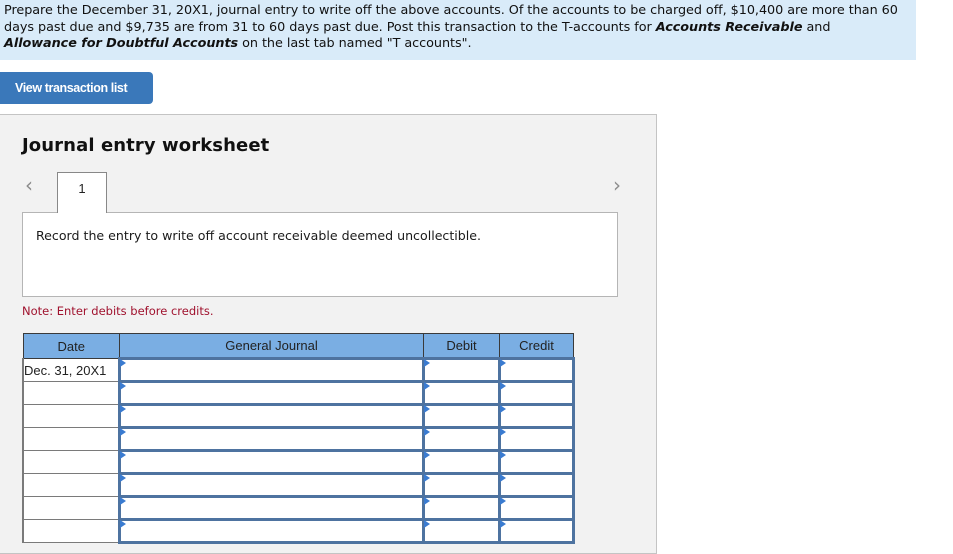 Image resolution: width=953 pixels, height=554 pixels. Describe the element at coordinates (82, 192) in the screenshot. I see `tab-entry-1: 1` at that location.